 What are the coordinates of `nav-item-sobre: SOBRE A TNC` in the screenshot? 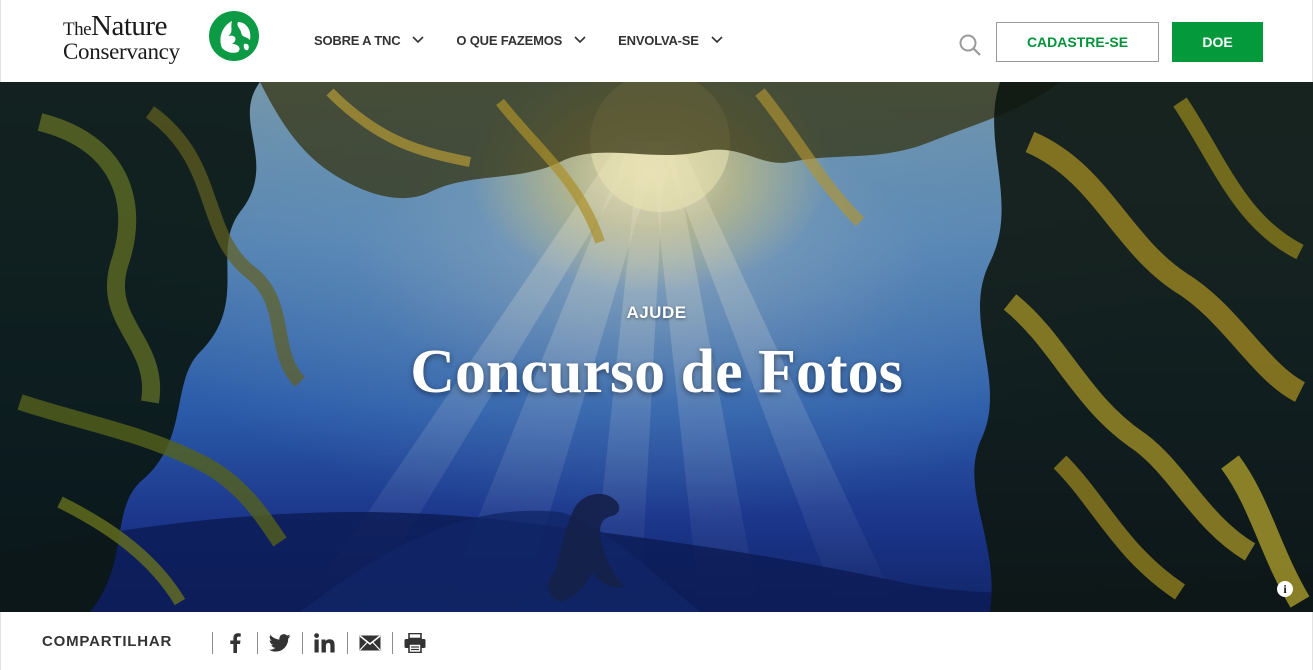 It's located at (369, 40).